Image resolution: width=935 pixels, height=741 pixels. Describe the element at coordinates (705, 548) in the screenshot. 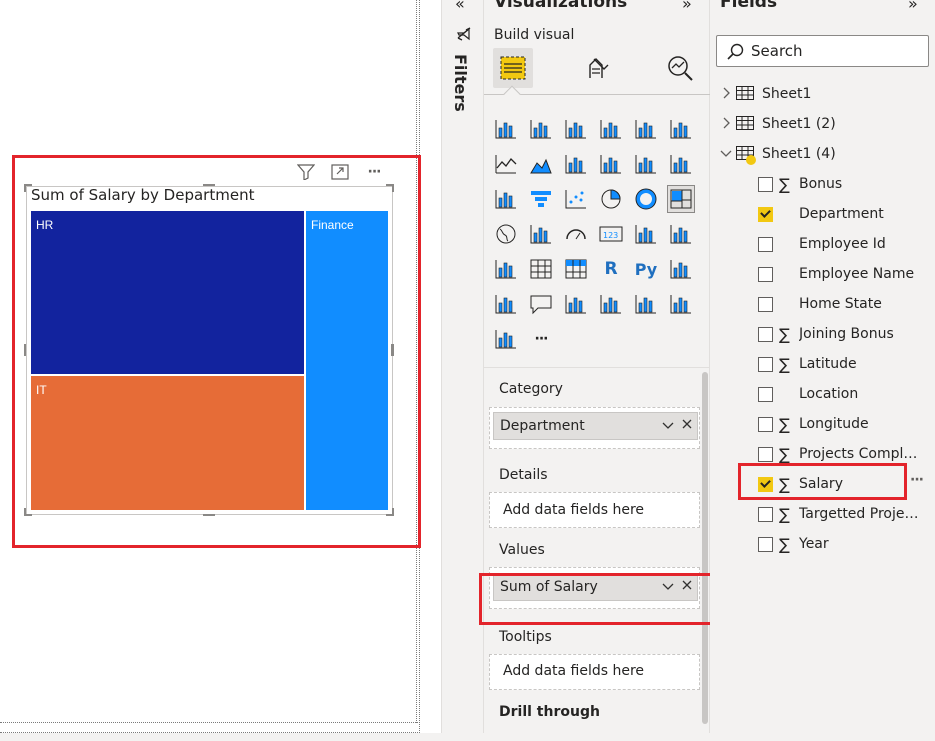

I see `viz-scrollbar` at that location.